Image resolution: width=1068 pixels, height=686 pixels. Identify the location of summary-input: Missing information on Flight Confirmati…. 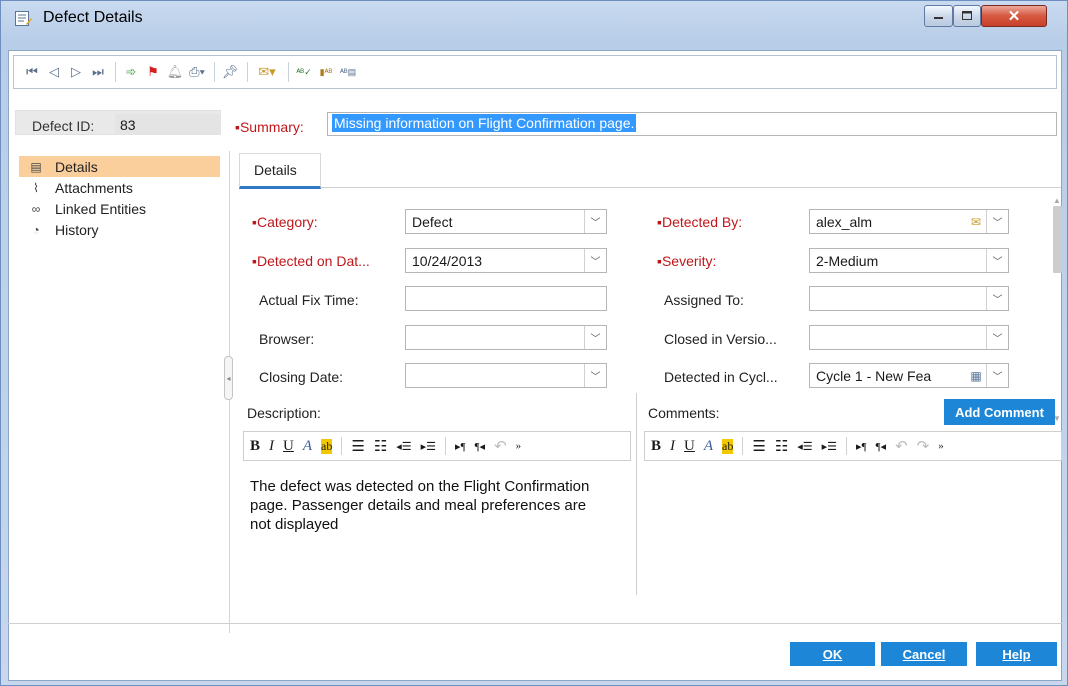
(692, 124).